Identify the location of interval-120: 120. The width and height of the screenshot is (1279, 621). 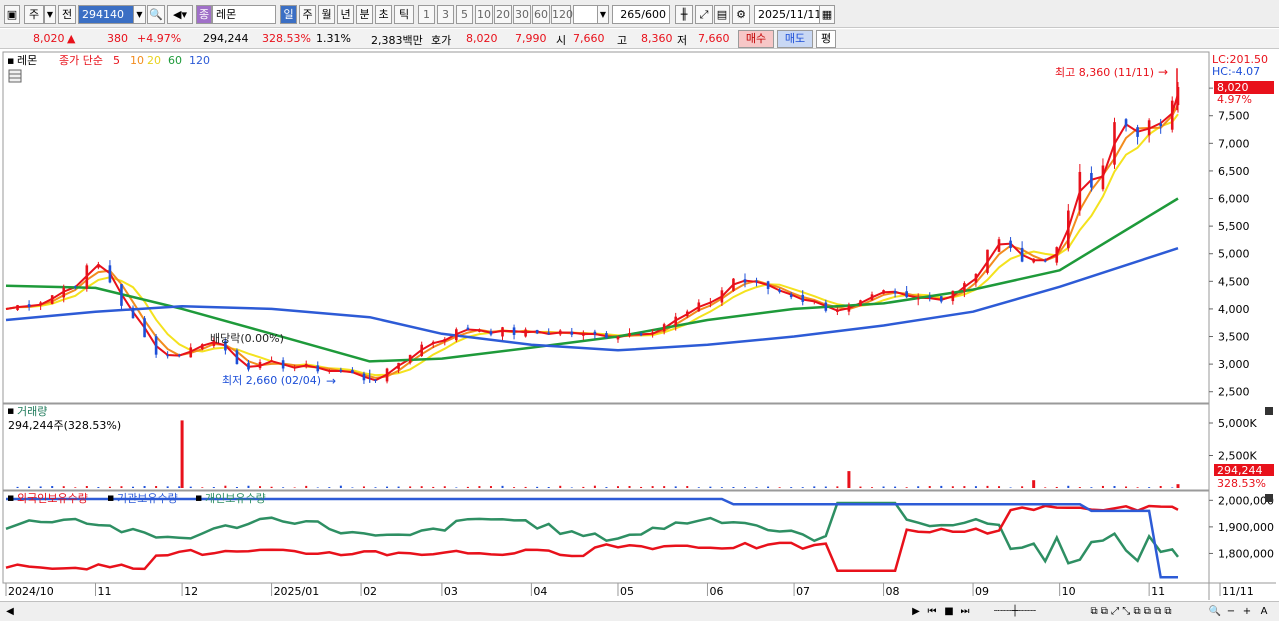
(562, 14).